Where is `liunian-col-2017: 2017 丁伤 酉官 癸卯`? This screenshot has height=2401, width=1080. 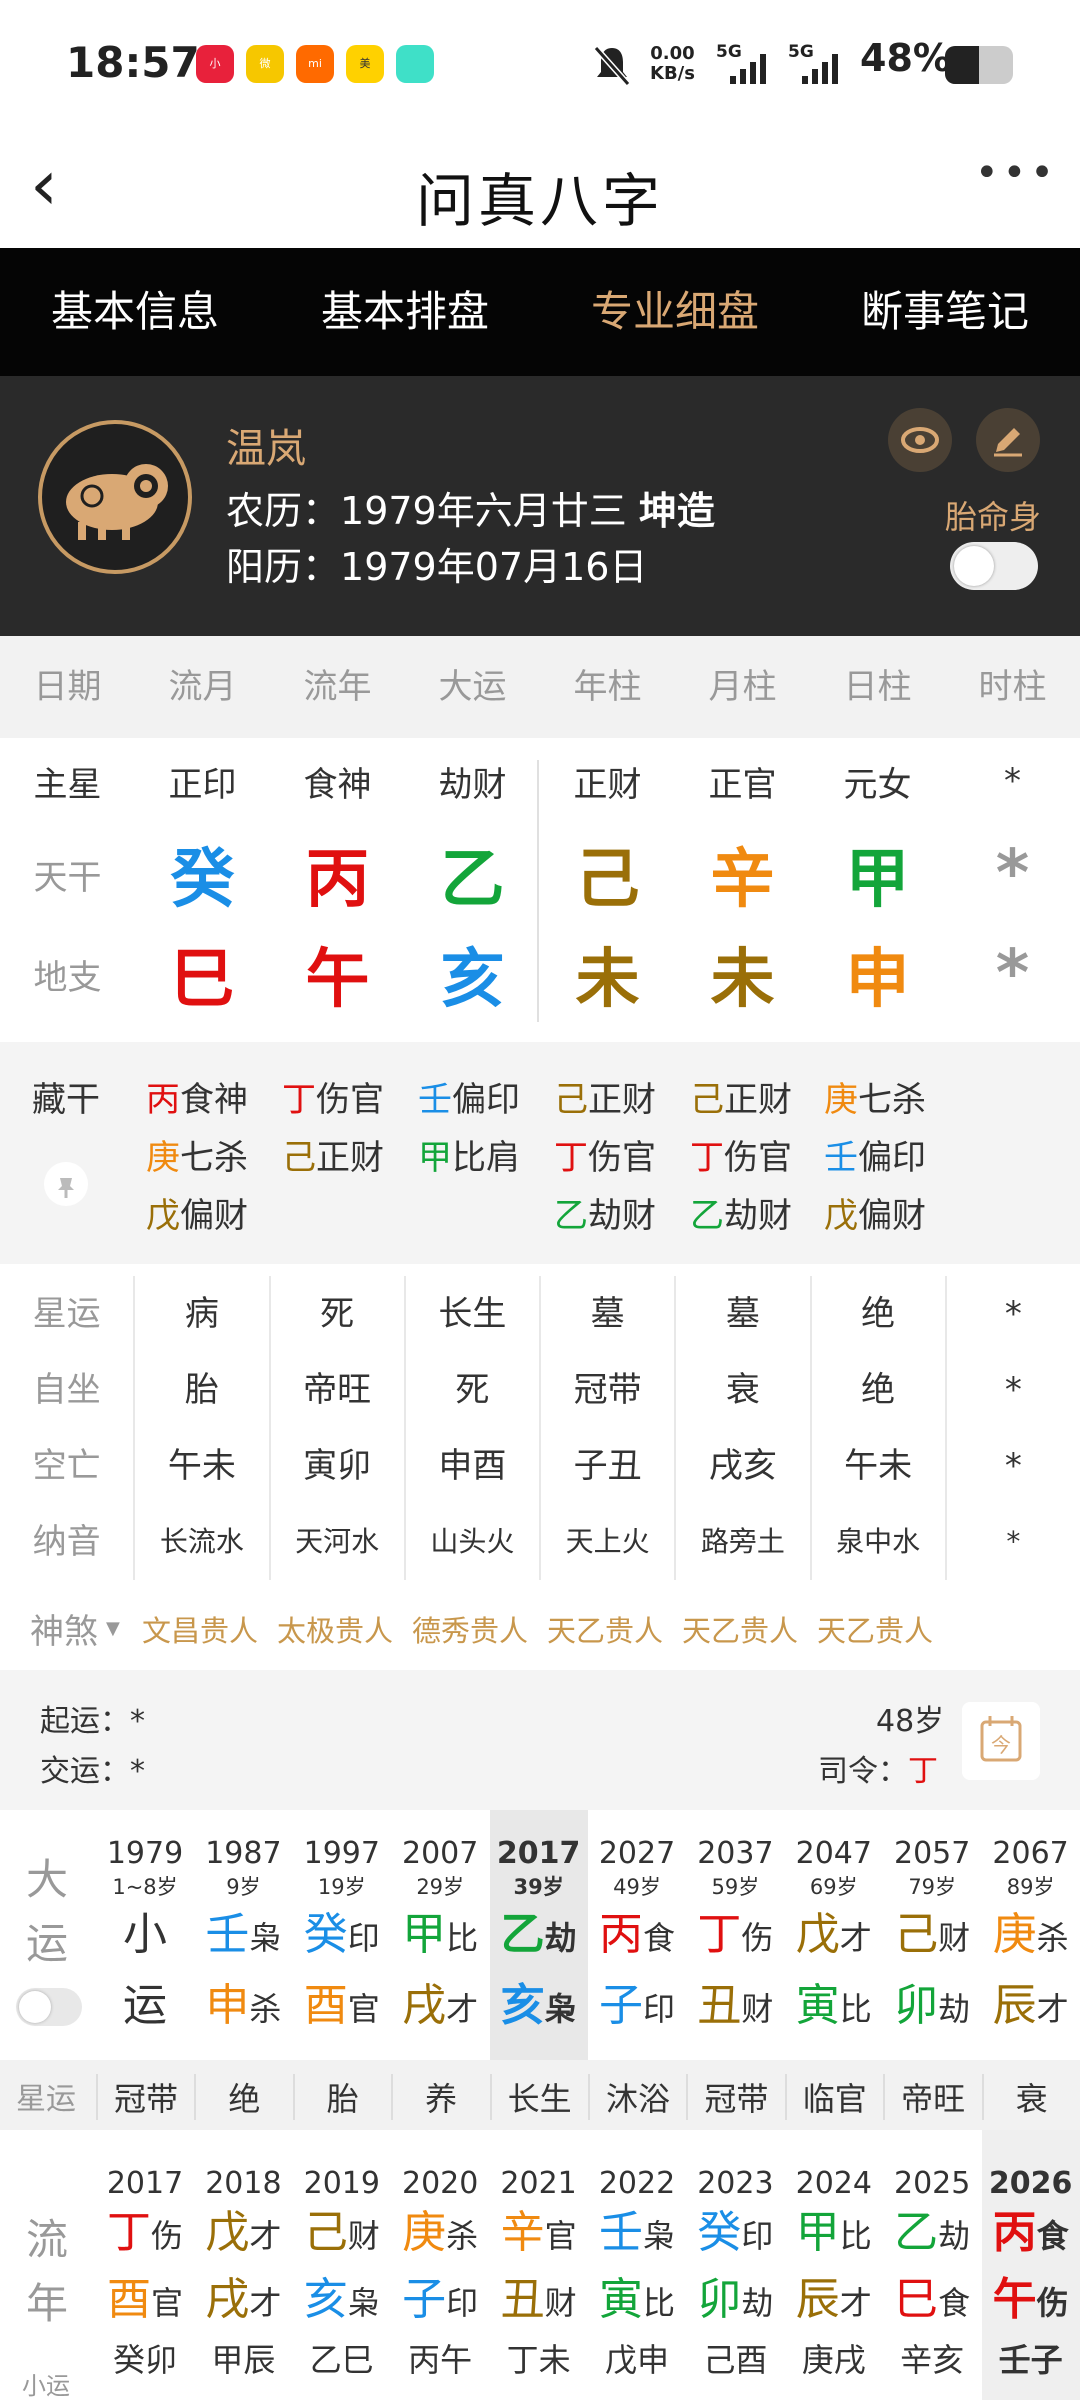
liunian-col-2017: 2017 丁伤 酉官 癸卯 is located at coordinates (145, 2273).